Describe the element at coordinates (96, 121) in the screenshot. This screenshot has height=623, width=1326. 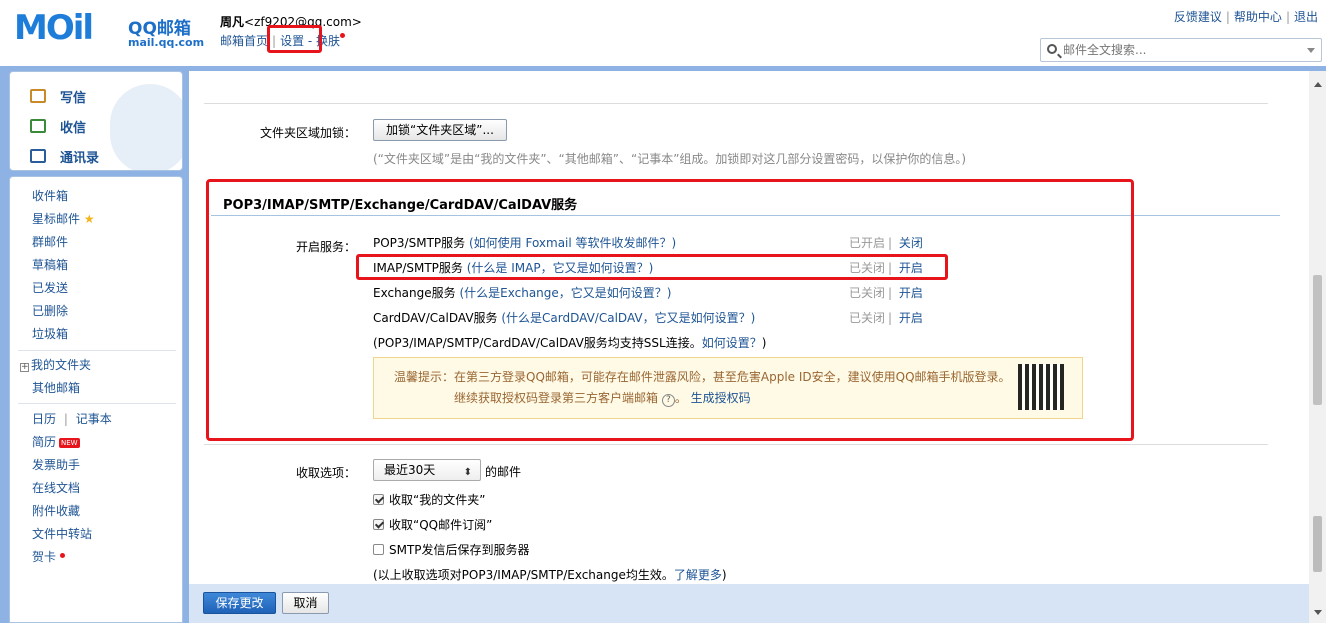
I see `quick-actions: 写信 收信 通讯录` at that location.